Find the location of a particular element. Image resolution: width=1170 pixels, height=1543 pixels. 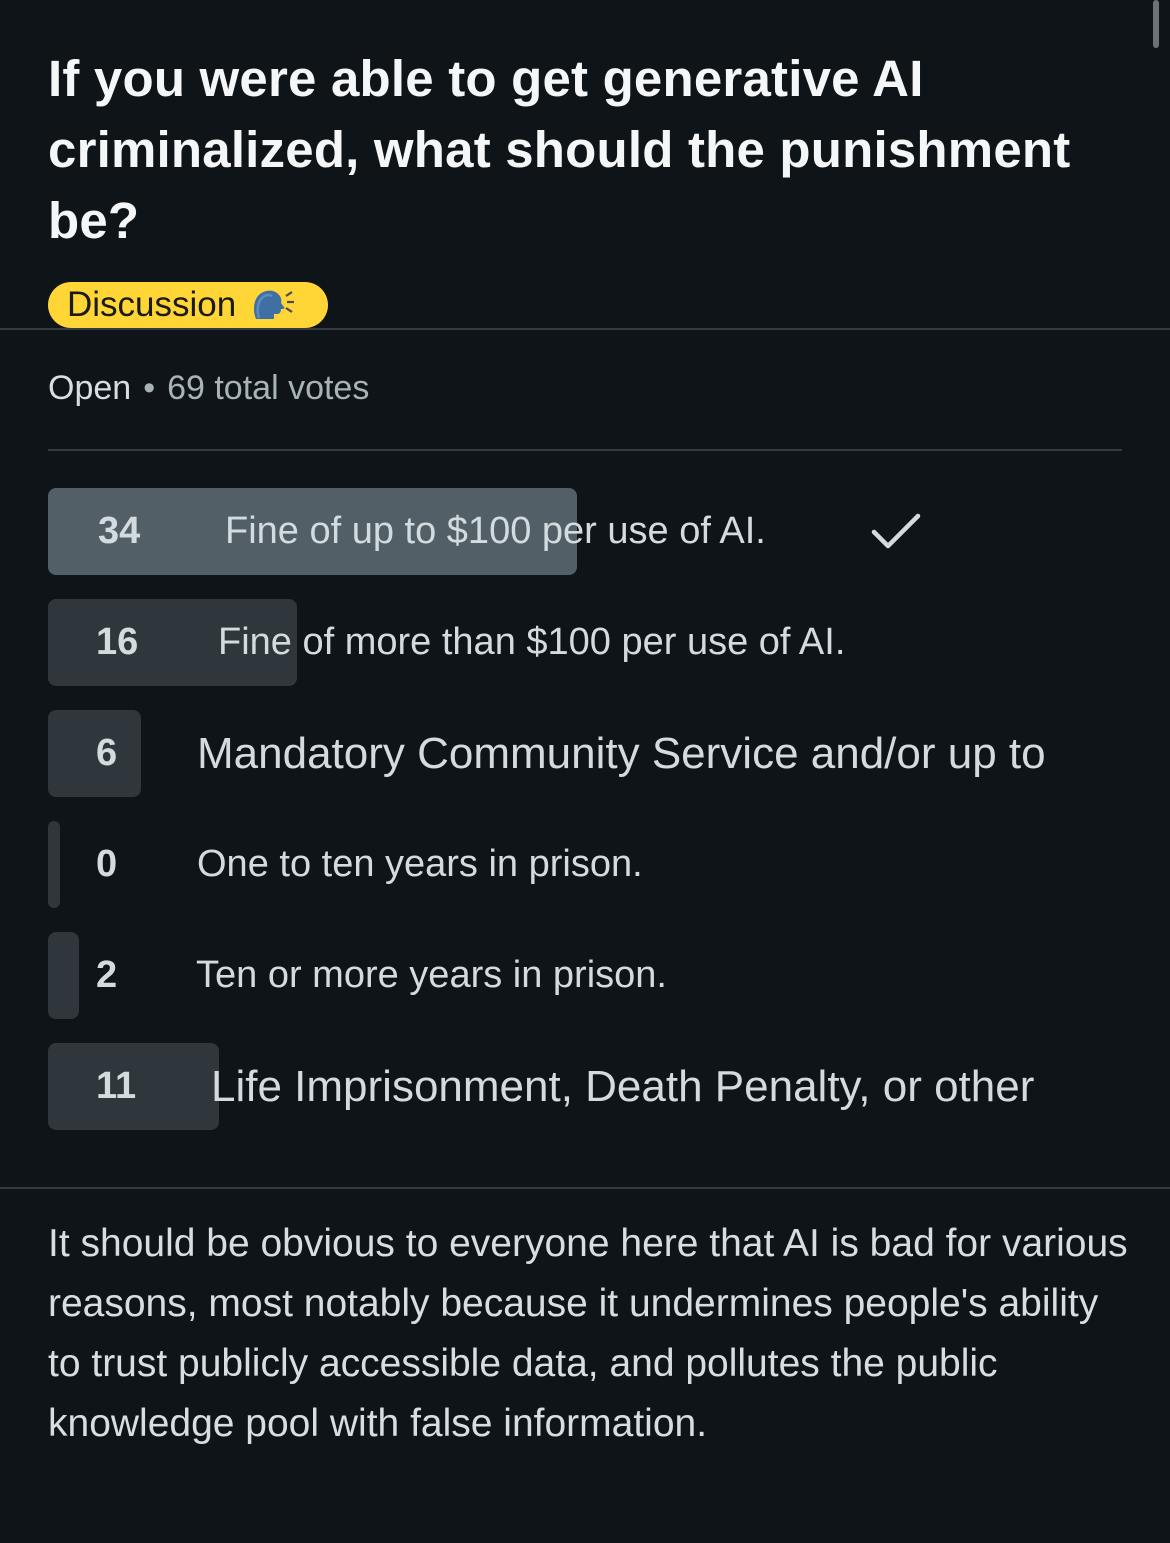

poll-option: 0 One to ten years in prison. is located at coordinates (585, 864).